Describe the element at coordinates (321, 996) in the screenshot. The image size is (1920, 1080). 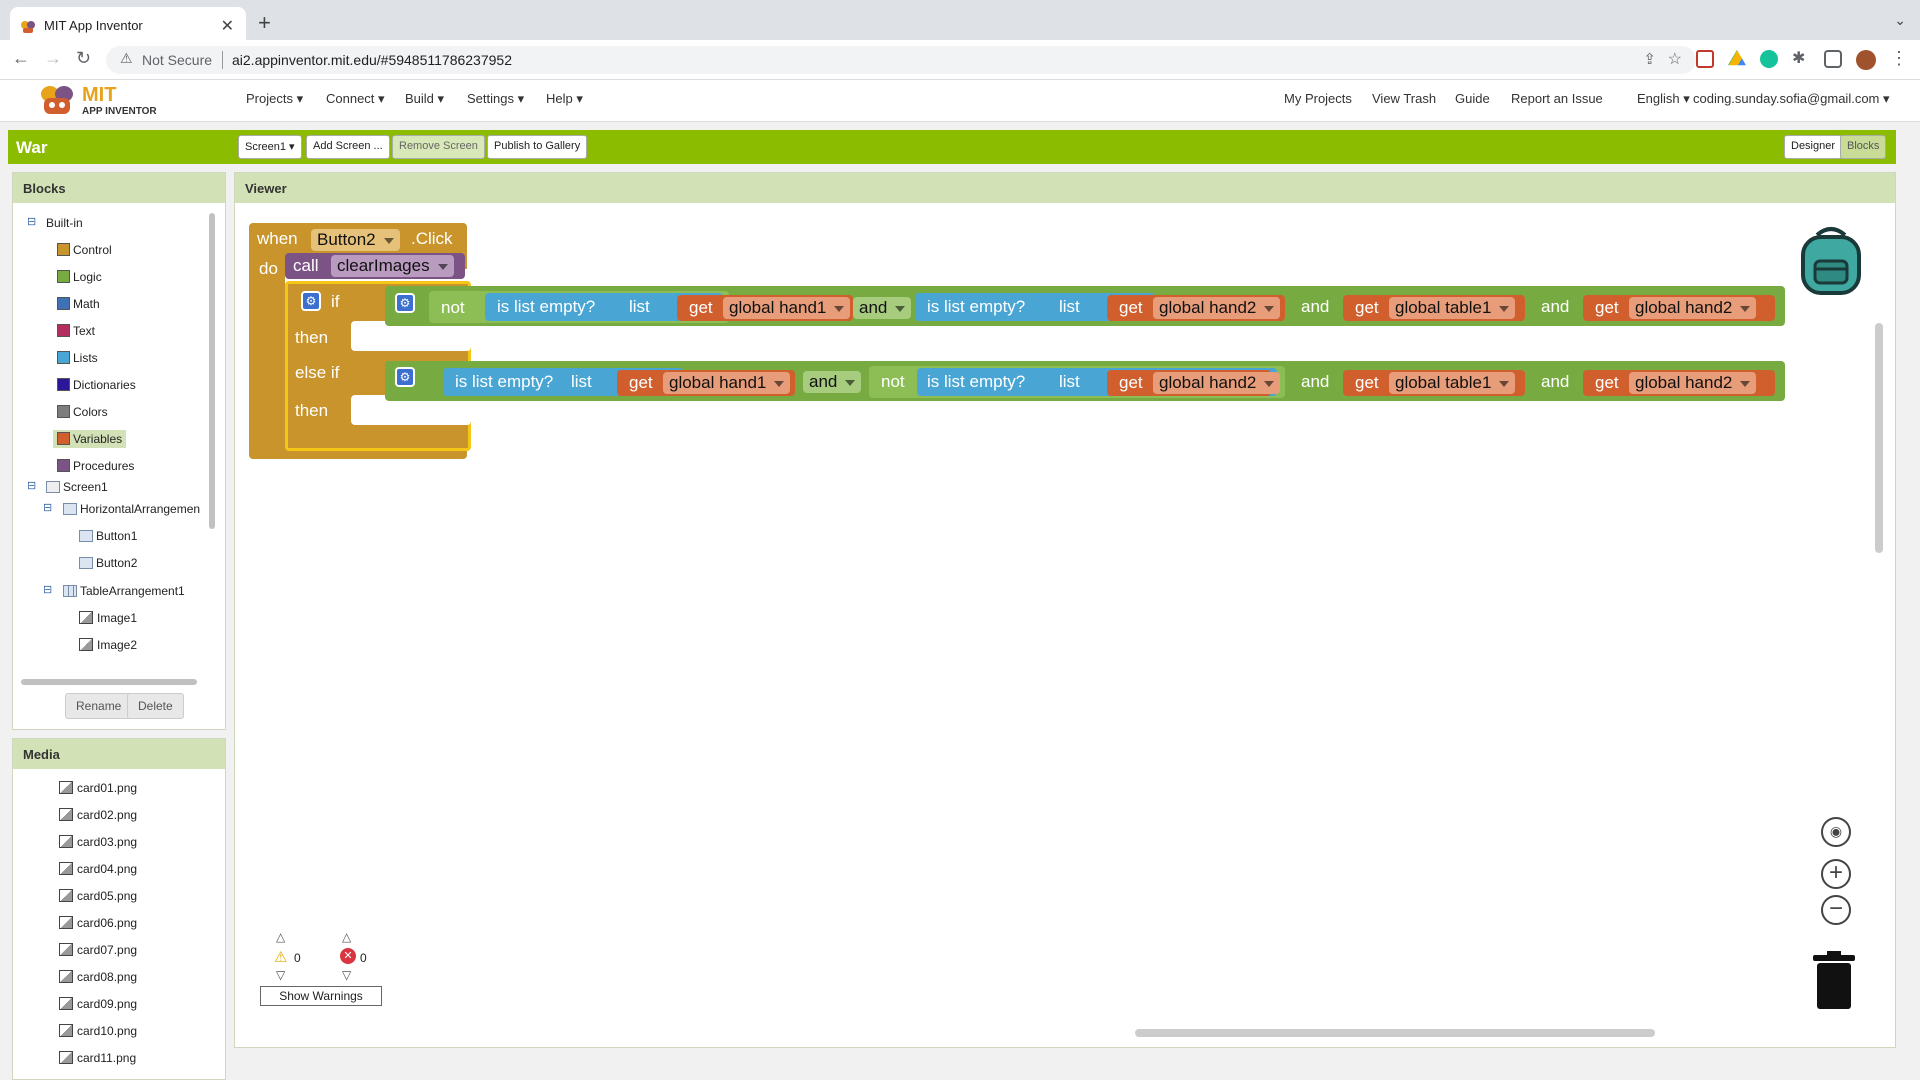
I see `show-warnings-button: Show Warnings` at that location.